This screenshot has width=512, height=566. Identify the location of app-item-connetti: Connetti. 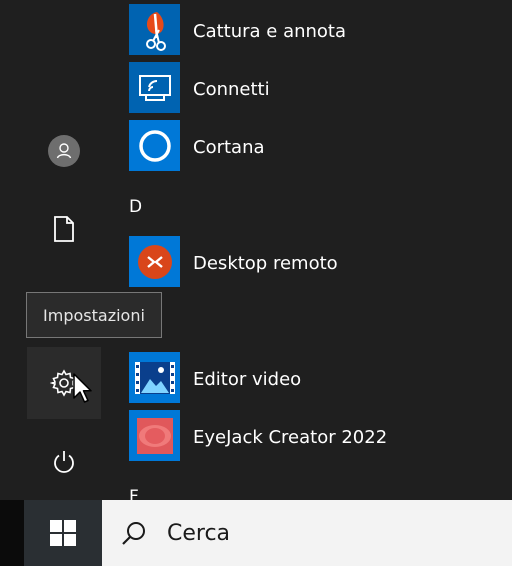
(307, 89).